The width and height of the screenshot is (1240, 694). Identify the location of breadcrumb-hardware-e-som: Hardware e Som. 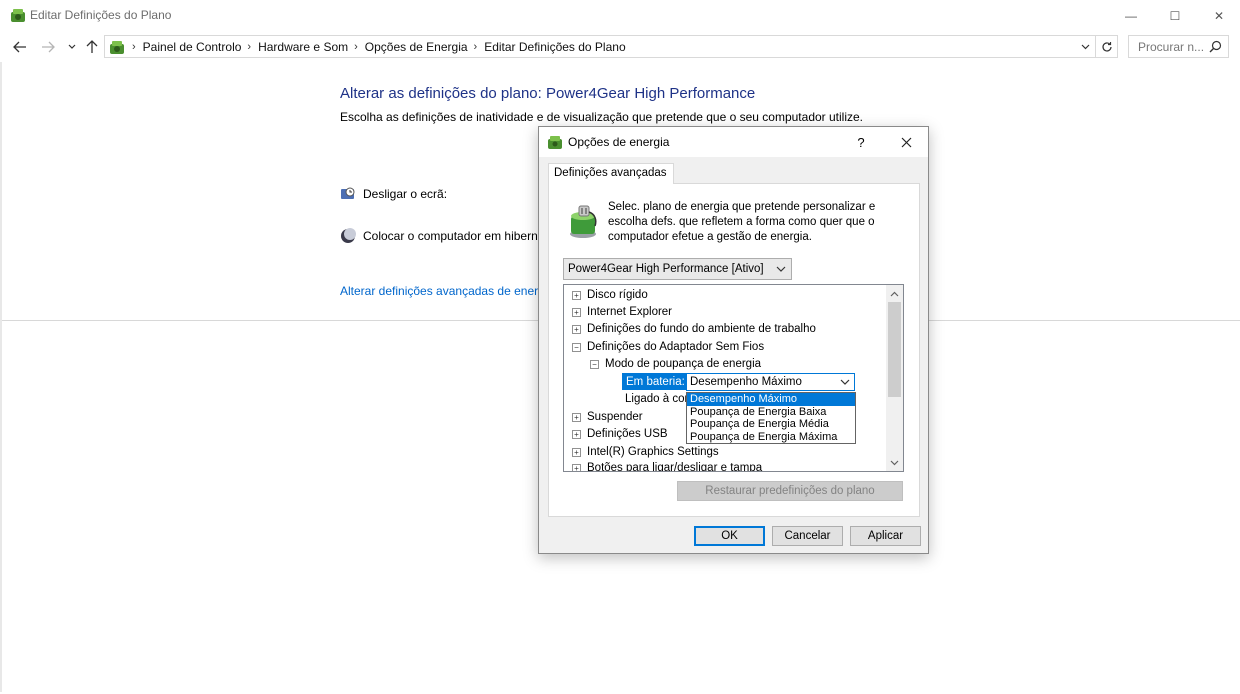
(303, 47).